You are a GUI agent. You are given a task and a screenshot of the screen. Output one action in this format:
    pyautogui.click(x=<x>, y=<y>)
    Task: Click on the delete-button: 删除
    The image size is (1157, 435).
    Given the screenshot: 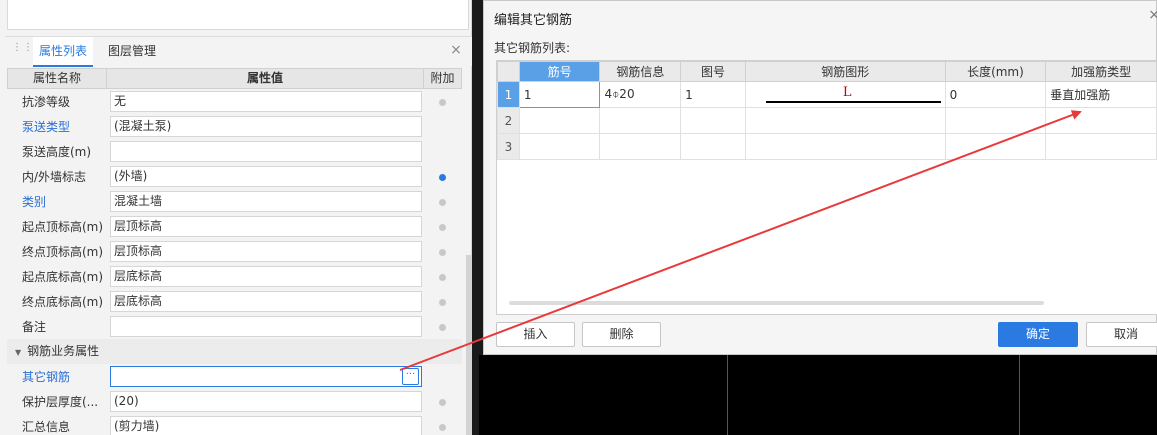 What is the action you would take?
    pyautogui.click(x=621, y=334)
    